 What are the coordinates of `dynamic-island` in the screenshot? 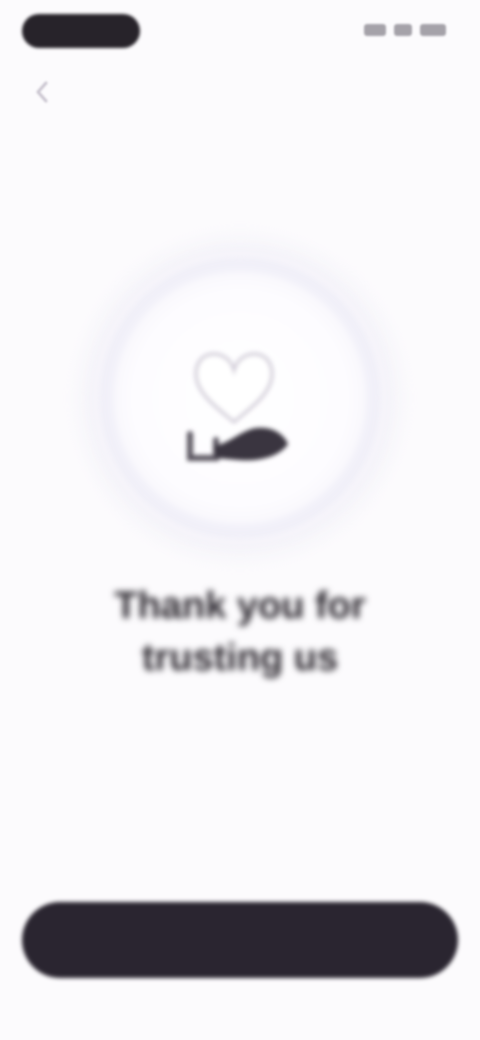 It's located at (81, 31).